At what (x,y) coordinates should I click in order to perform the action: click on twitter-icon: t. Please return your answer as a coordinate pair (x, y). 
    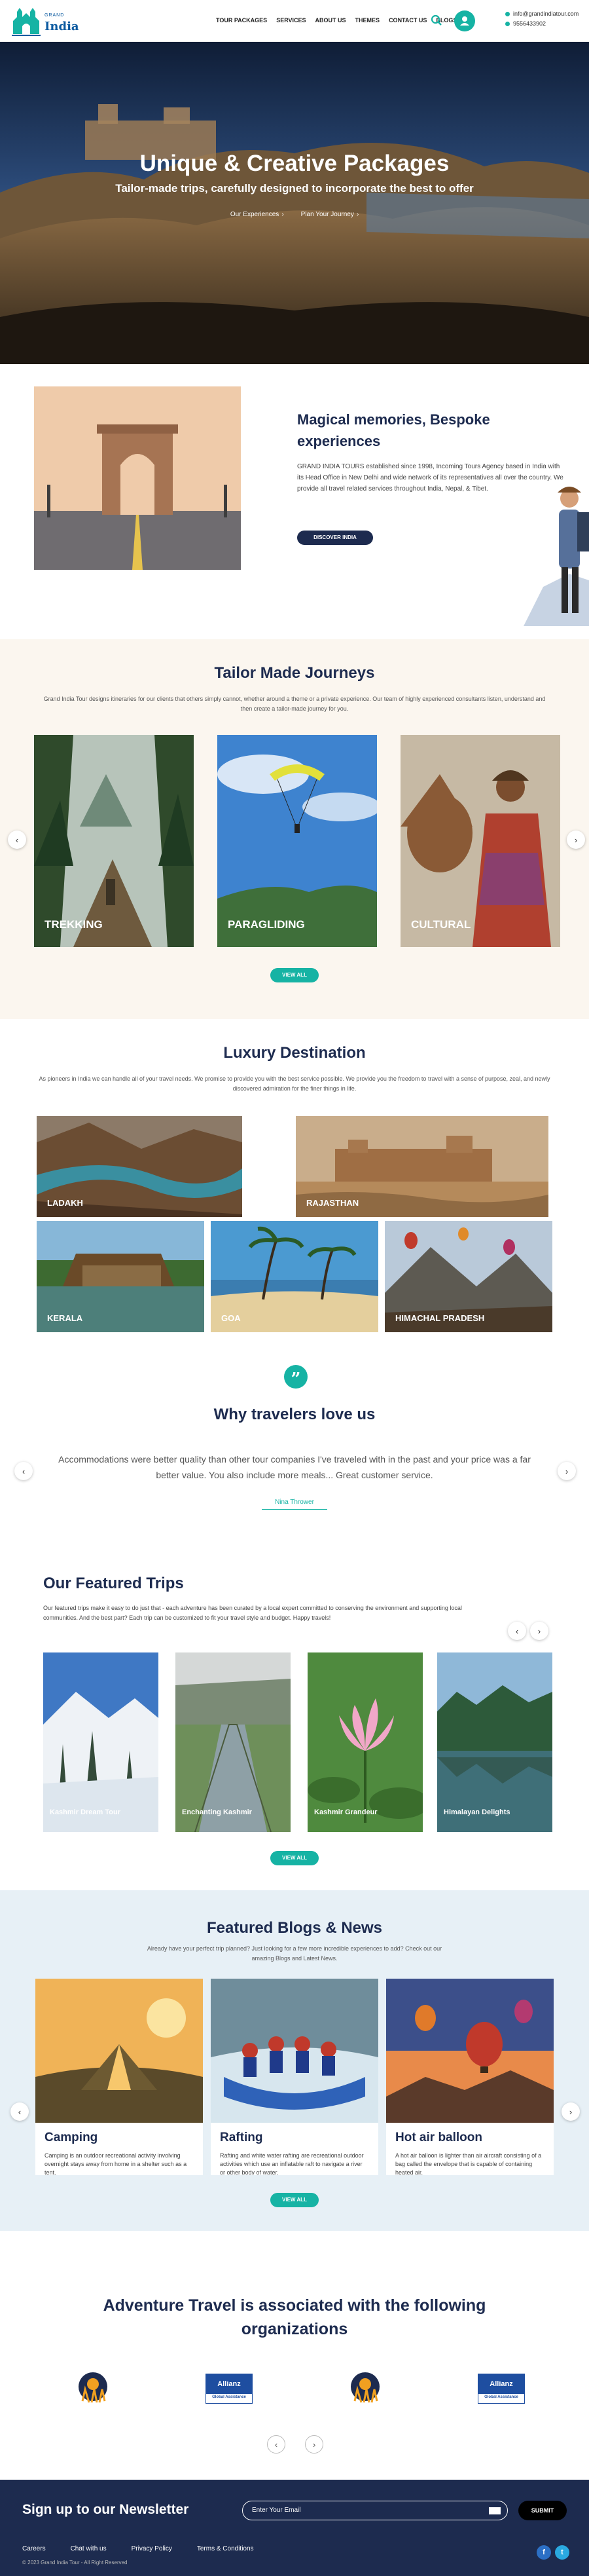
    Looking at the image, I should click on (562, 2552).